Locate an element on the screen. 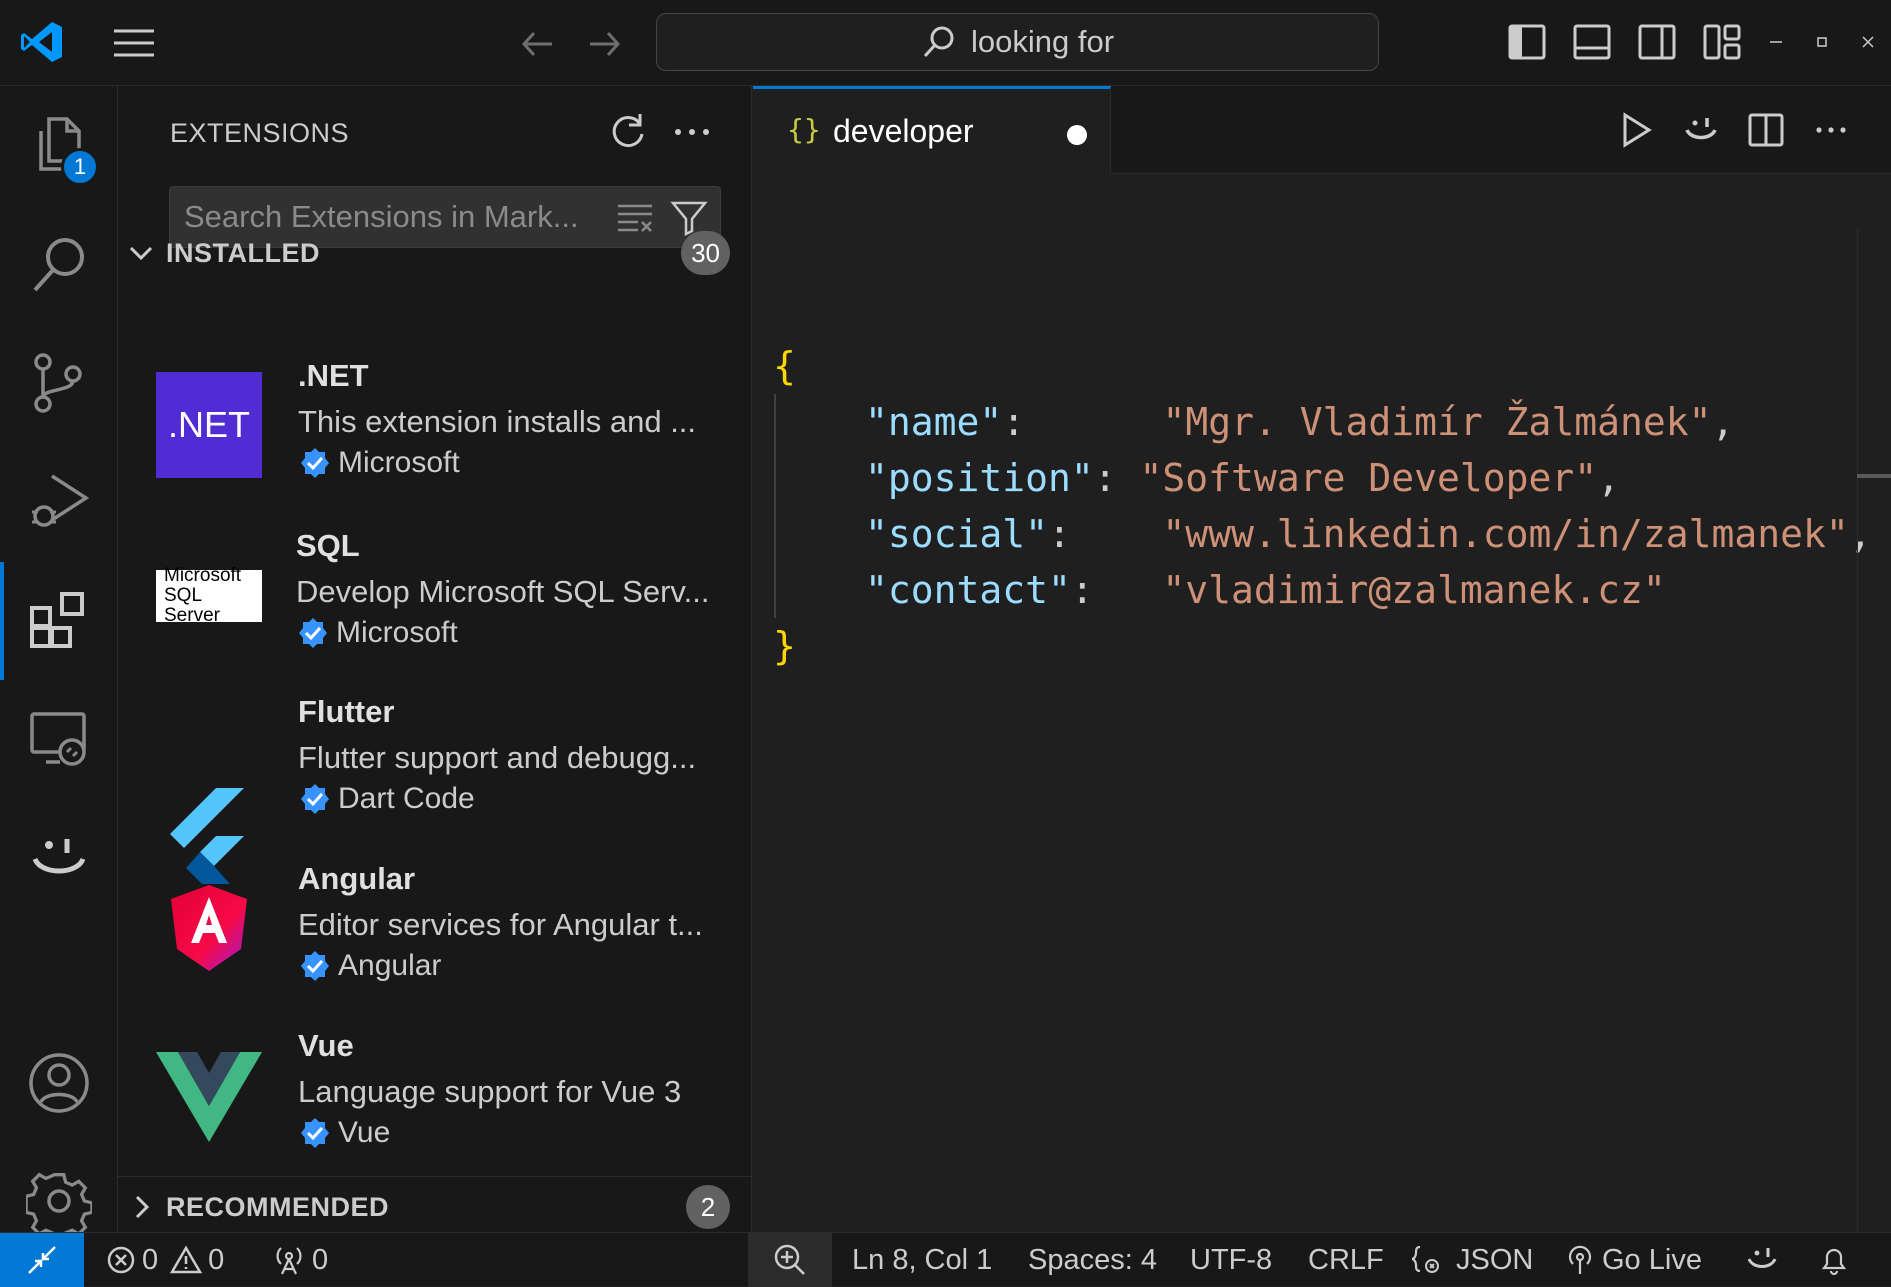  dotnet-logo: .NET is located at coordinates (209, 425).